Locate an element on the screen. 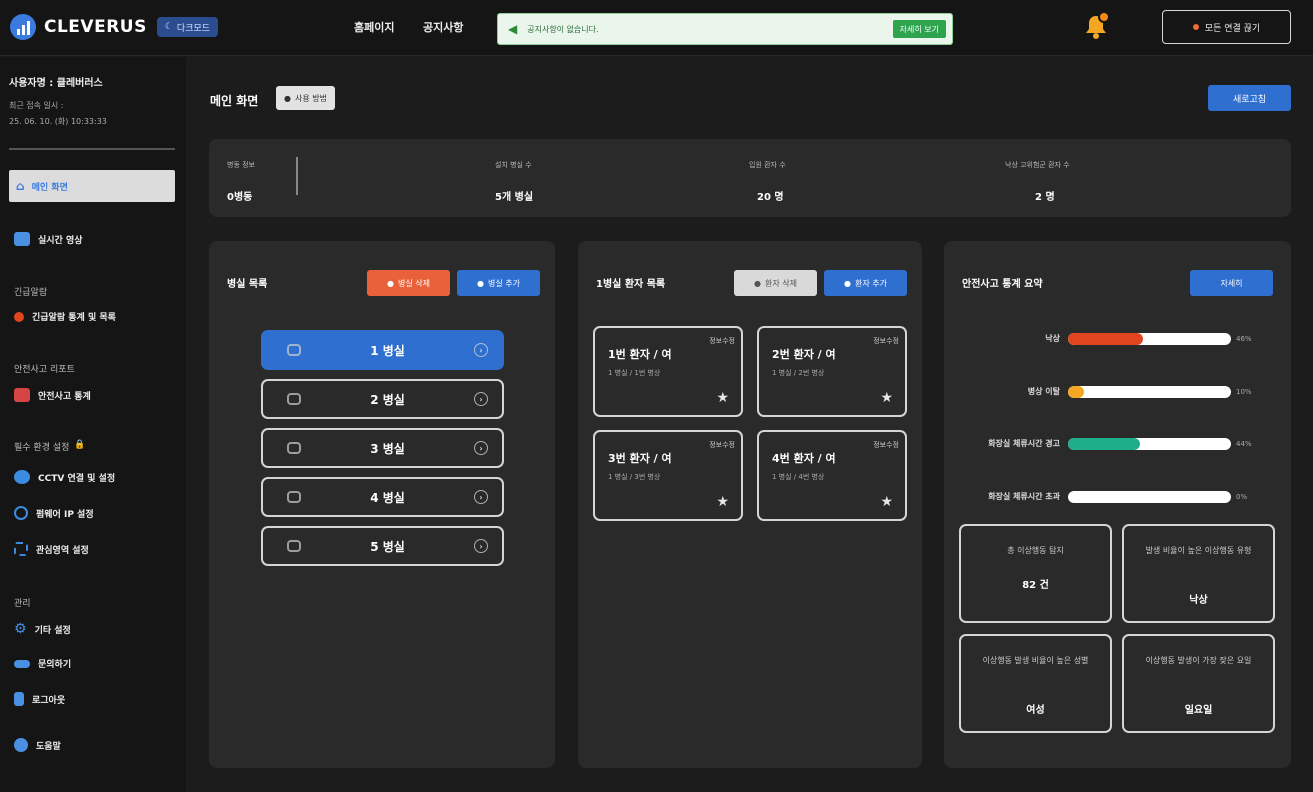  sidebar-item-logout: 로그아웃 is located at coordinates (39, 699).